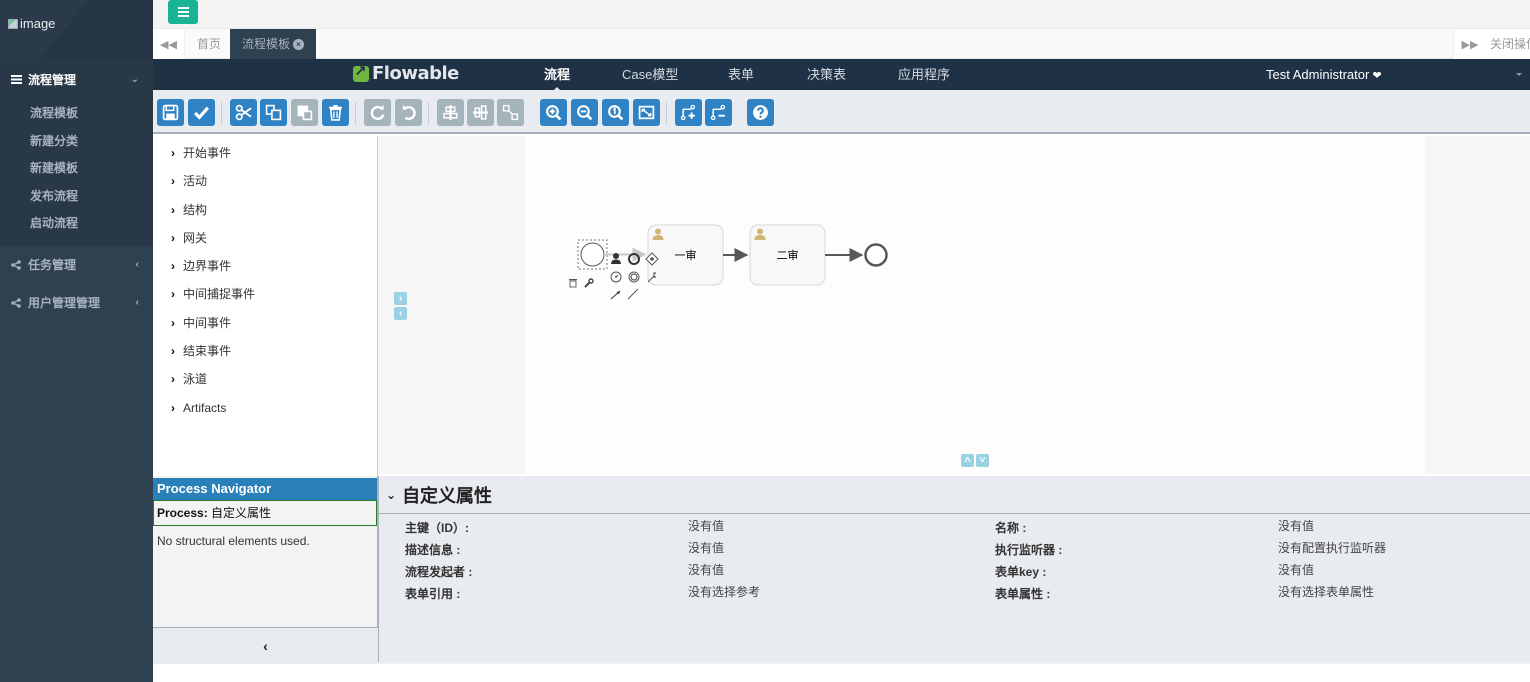 This screenshot has height=682, width=1530. I want to click on undo-icon, so click(409, 113).